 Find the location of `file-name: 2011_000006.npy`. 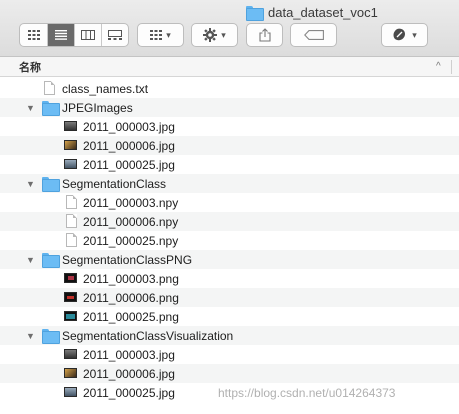

file-name: 2011_000006.npy is located at coordinates (131, 221).